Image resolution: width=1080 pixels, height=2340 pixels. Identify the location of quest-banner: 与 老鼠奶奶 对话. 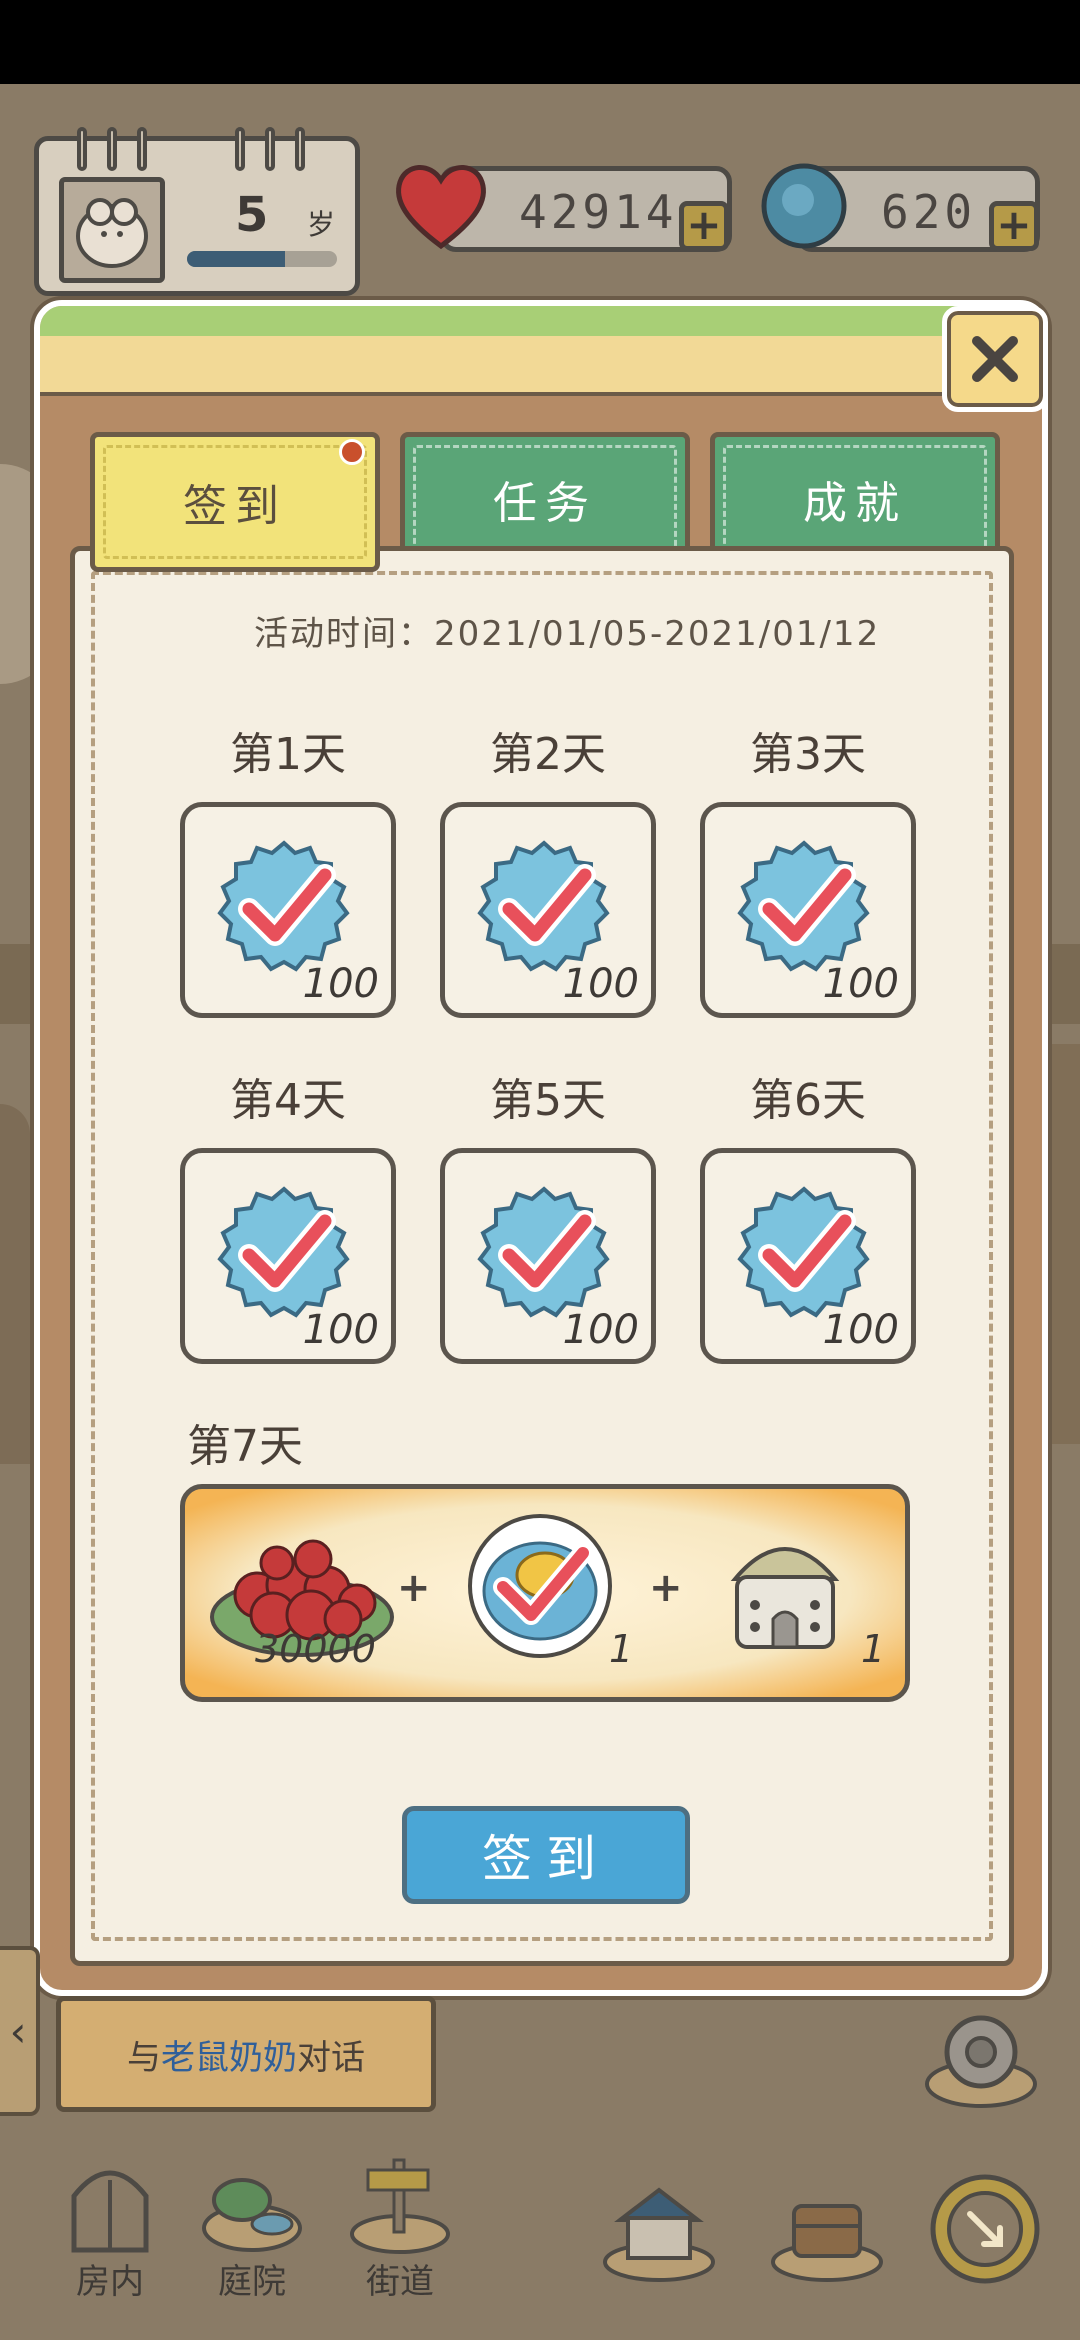
(246, 2054).